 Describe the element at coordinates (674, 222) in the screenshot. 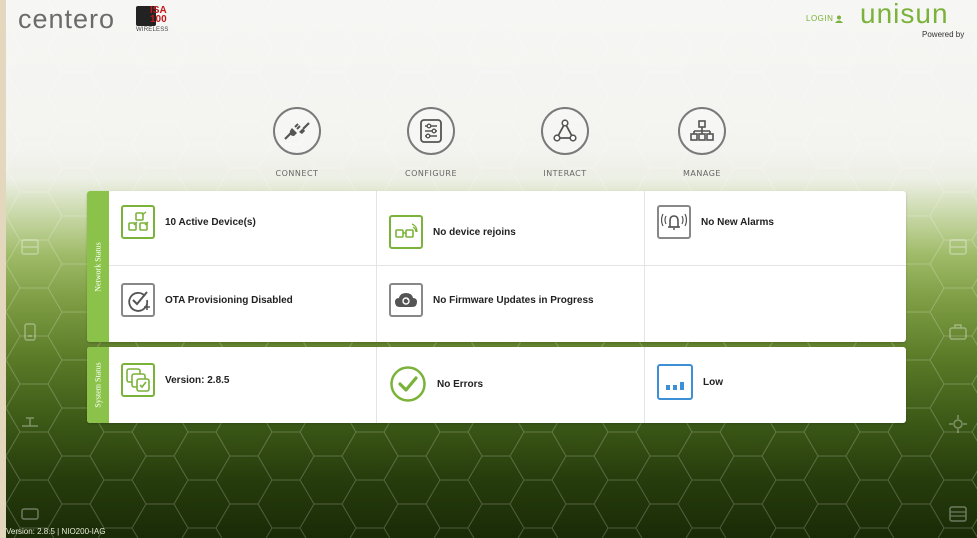

I see `alarm-icon` at that location.